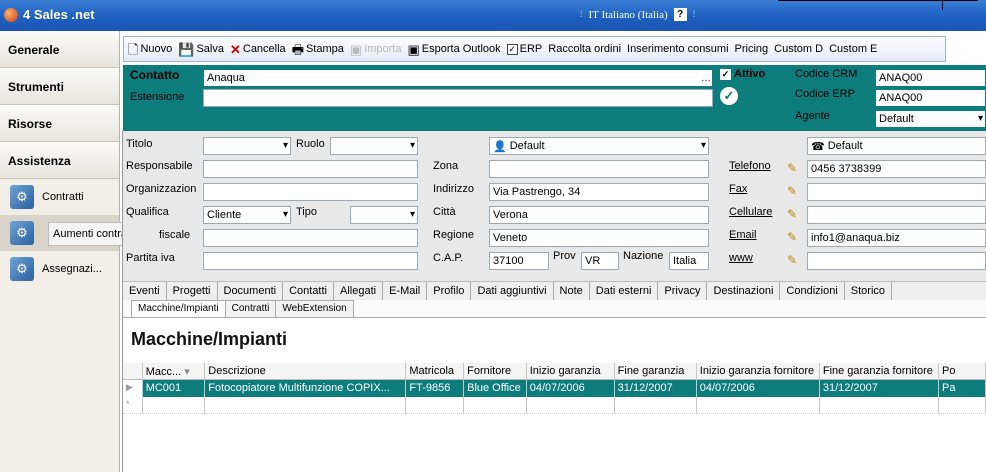 The image size is (986, 472). I want to click on custom-e-button: Custom E, so click(853, 49).